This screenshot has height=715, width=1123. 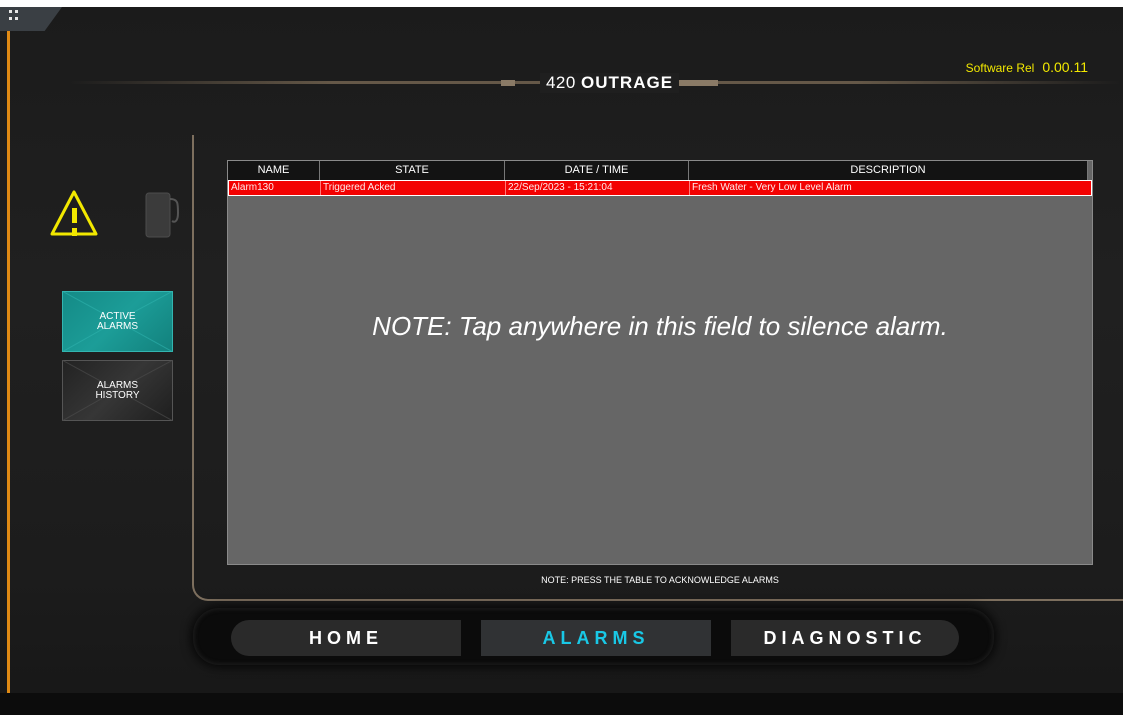 I want to click on title-bar-left, so click(x=508, y=83).